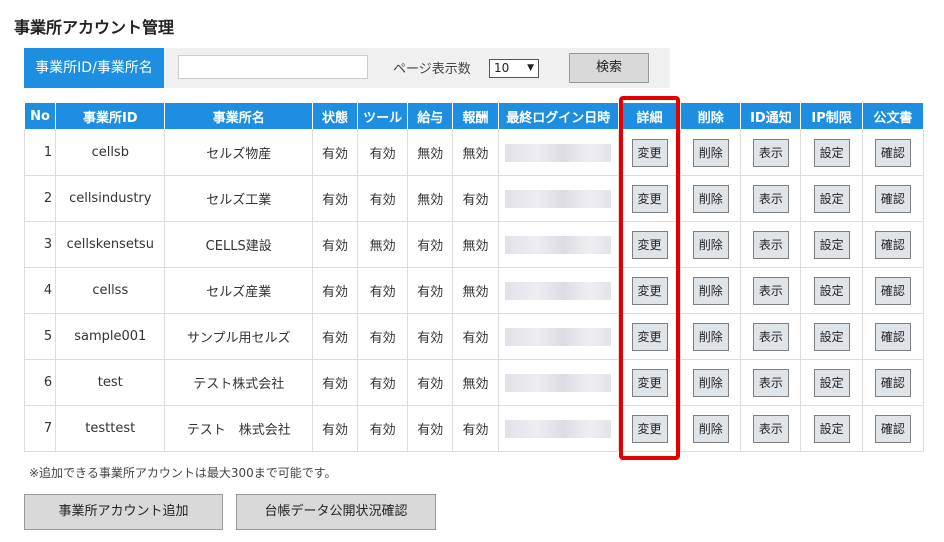 This screenshot has width=944, height=542. Describe the element at coordinates (336, 512) in the screenshot. I see `ledger-status-button: 台帳データ公開状況確認` at that location.